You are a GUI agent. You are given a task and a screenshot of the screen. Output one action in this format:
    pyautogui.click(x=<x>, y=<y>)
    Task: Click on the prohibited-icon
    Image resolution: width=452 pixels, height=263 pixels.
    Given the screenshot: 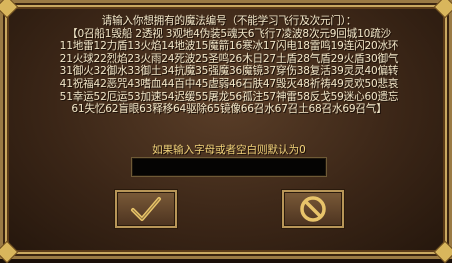 What is the action you would take?
    pyautogui.click(x=313, y=209)
    